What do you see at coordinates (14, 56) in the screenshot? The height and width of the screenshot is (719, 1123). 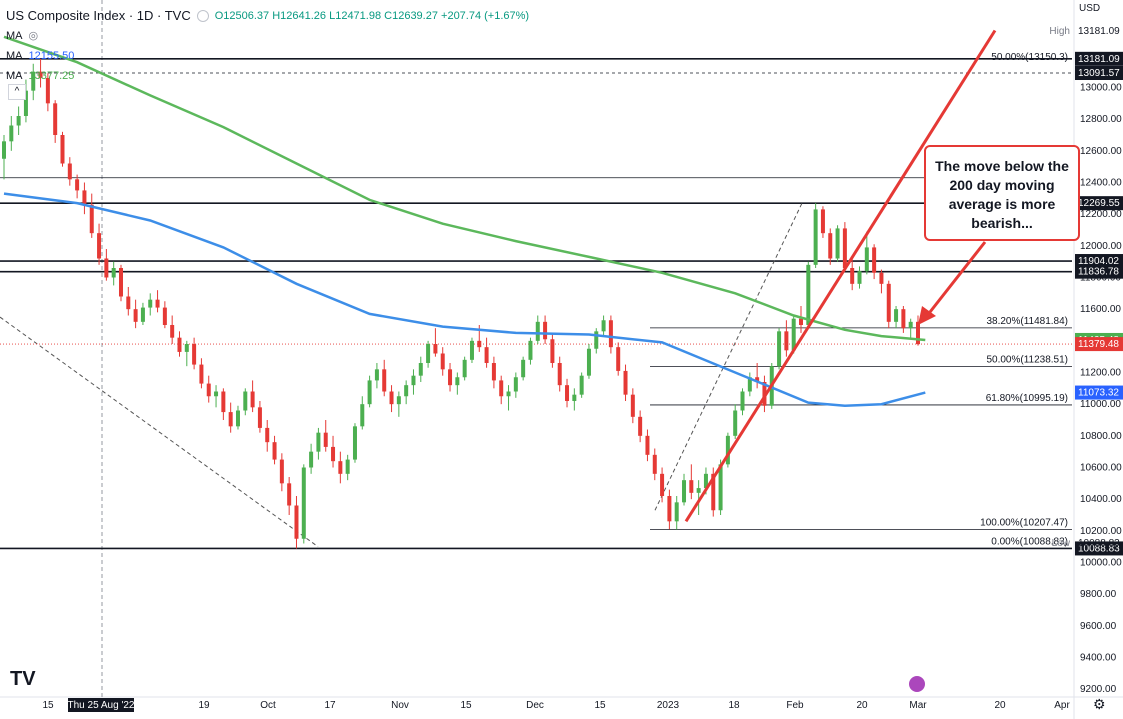 I see `ma2-label: MA` at bounding box center [14, 56].